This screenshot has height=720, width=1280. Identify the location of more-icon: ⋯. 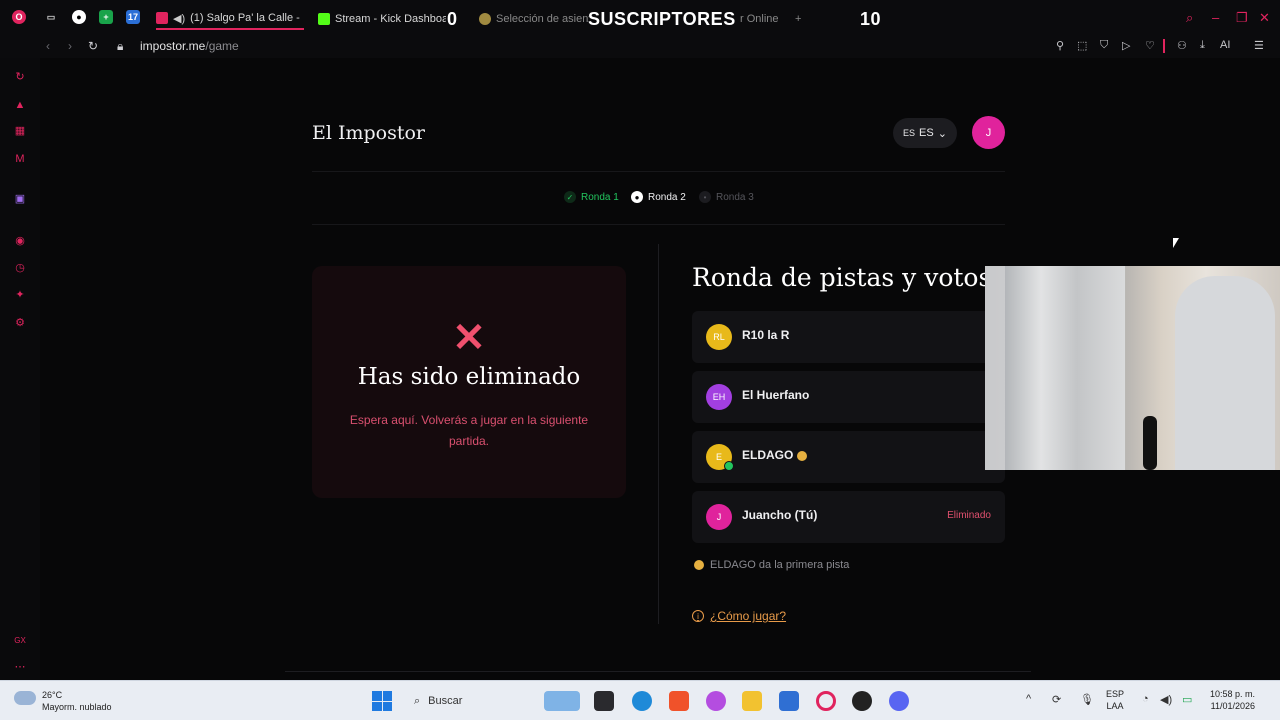
(20, 667).